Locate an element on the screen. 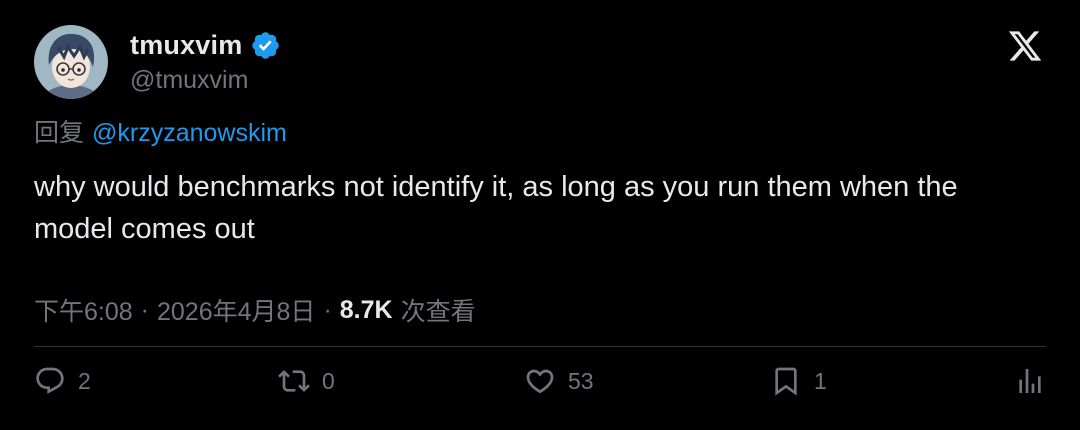 This screenshot has width=1080, height=430. avatar is located at coordinates (71, 62).